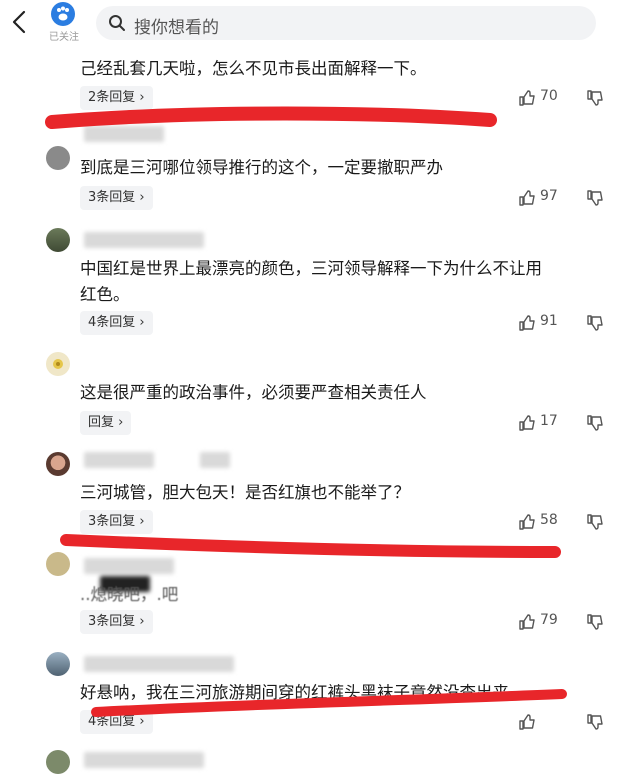  Describe the element at coordinates (101, 422) in the screenshot. I see `reply-label: 回复` at that location.